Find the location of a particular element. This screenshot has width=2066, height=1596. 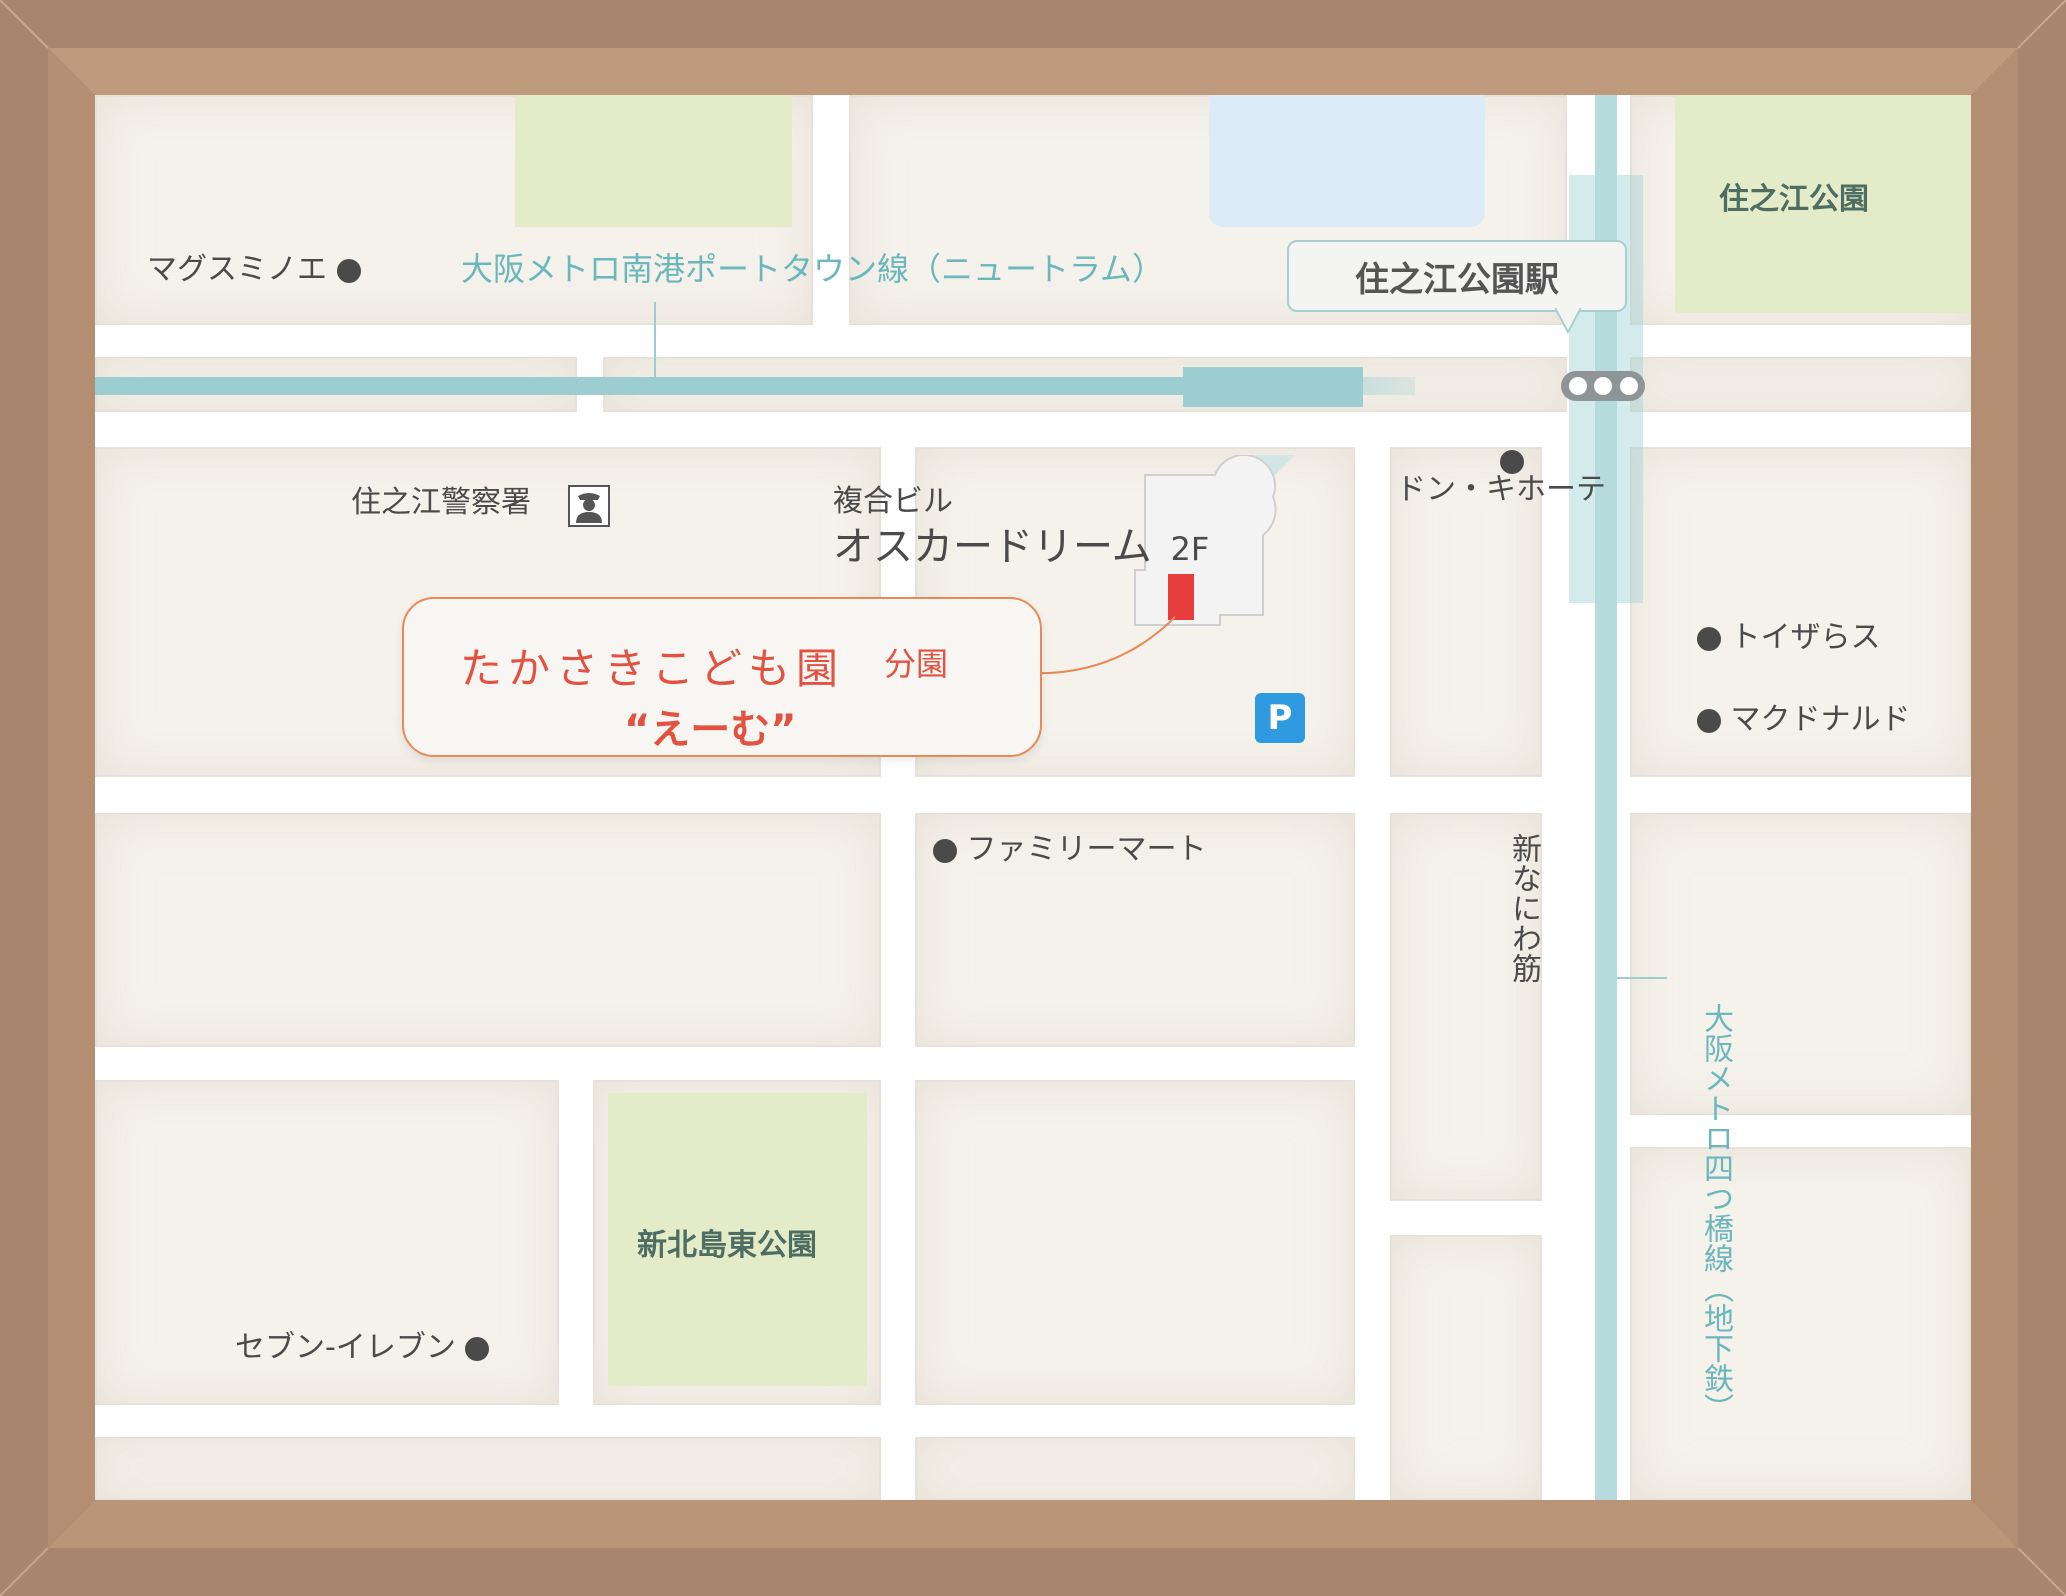

station-dots-icon is located at coordinates (1603, 386).